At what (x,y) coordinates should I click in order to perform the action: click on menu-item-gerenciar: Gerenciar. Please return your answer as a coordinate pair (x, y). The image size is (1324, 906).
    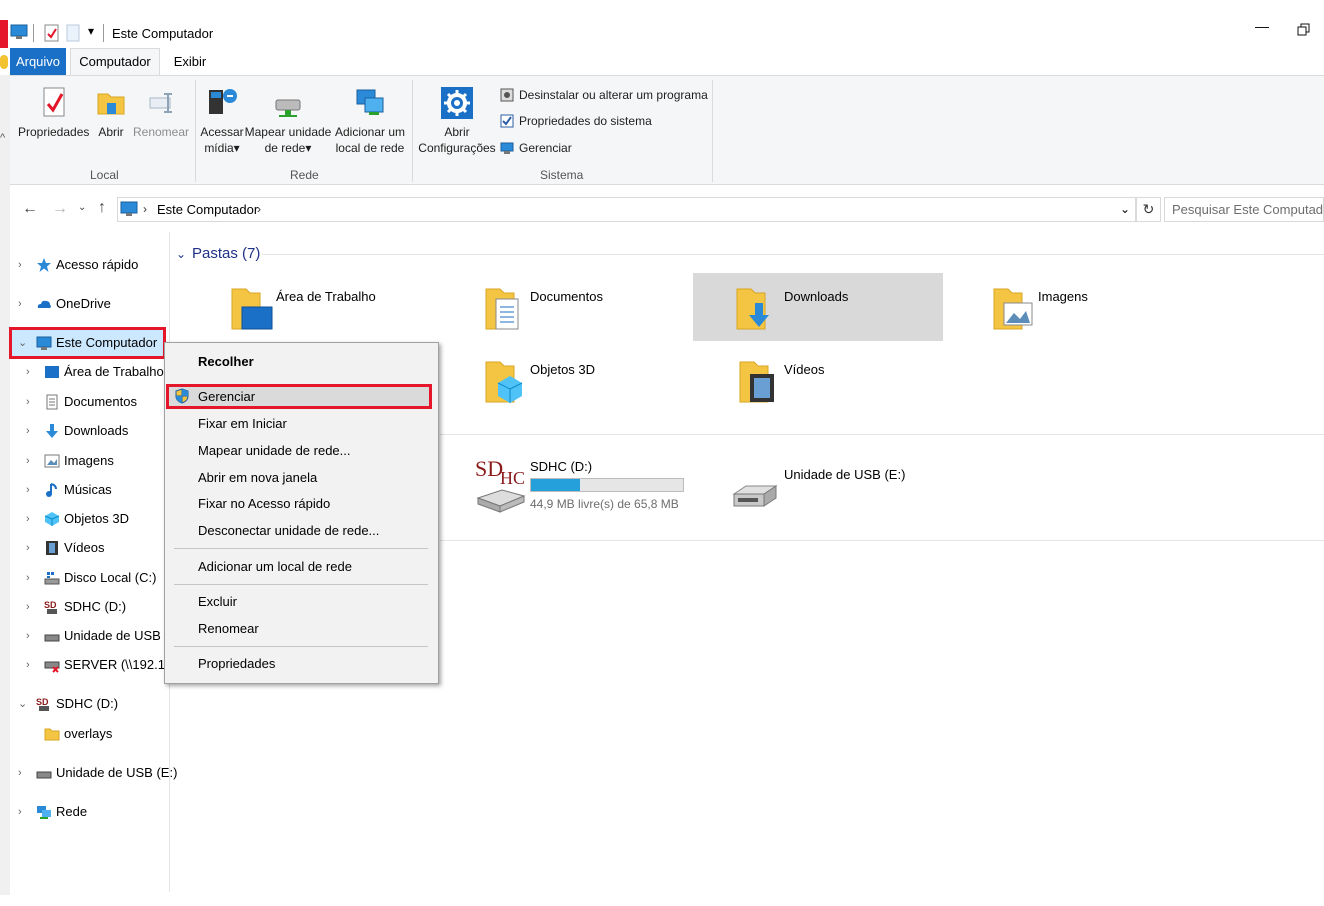
    Looking at the image, I should click on (226, 397).